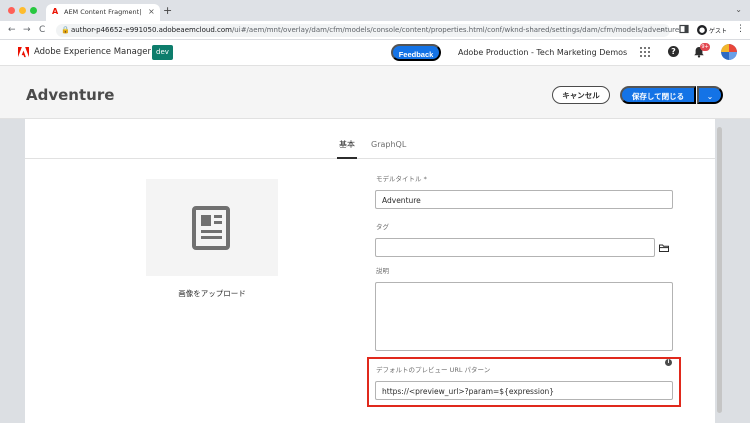 This screenshot has width=750, height=423. What do you see at coordinates (23, 52) in the screenshot?
I see `adobe-logo-icon` at bounding box center [23, 52].